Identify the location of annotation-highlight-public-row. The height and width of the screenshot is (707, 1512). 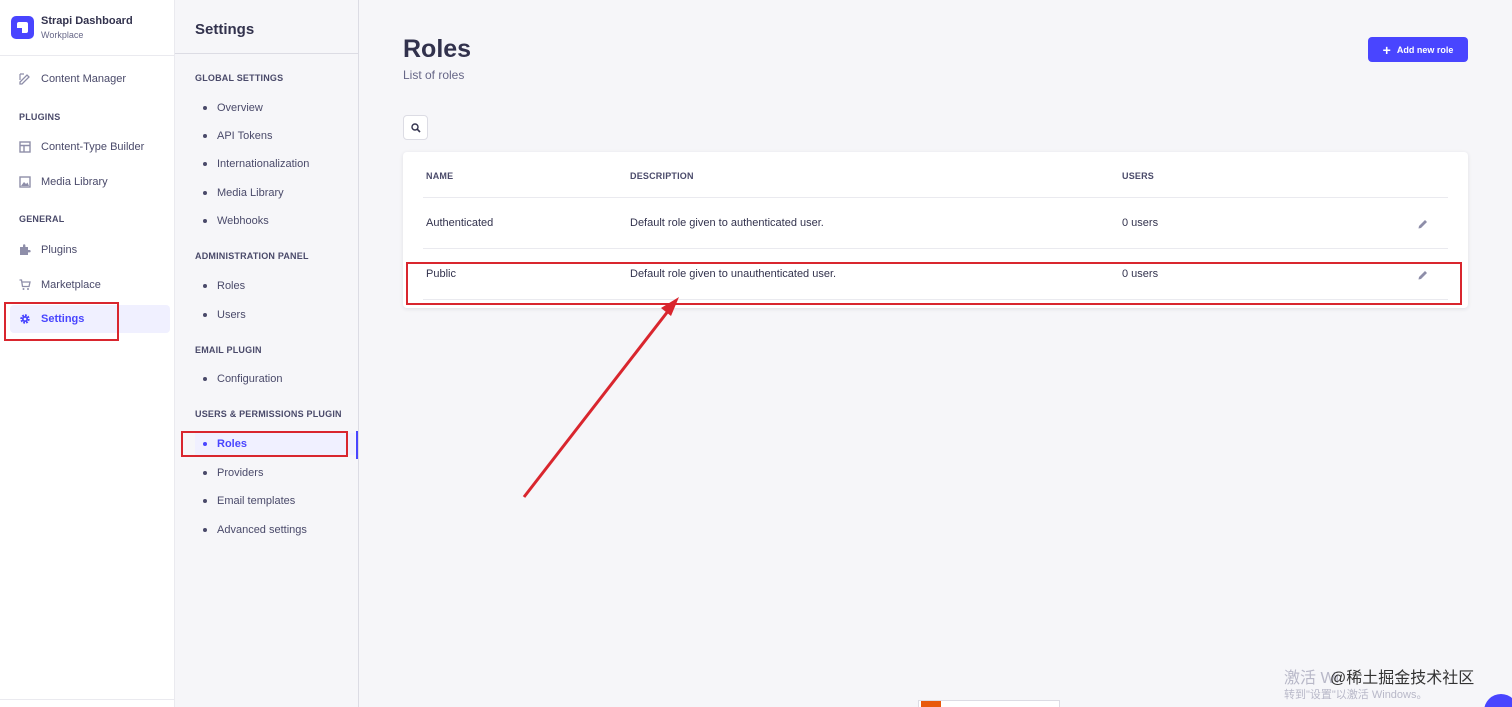
(934, 283).